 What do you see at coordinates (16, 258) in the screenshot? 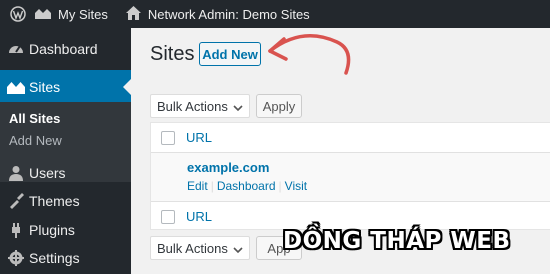
I see `settings-icon` at bounding box center [16, 258].